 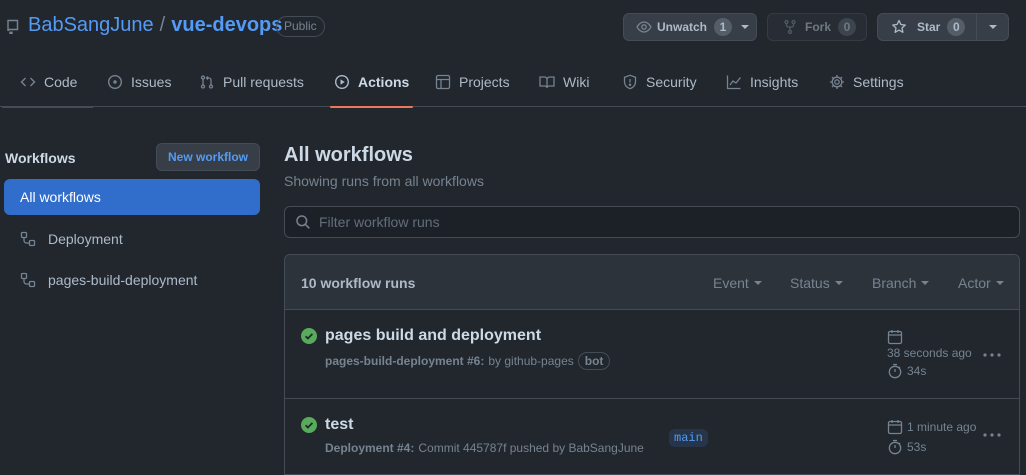 I want to click on sidebar-item-label: pages-build-deployment, so click(x=123, y=280).